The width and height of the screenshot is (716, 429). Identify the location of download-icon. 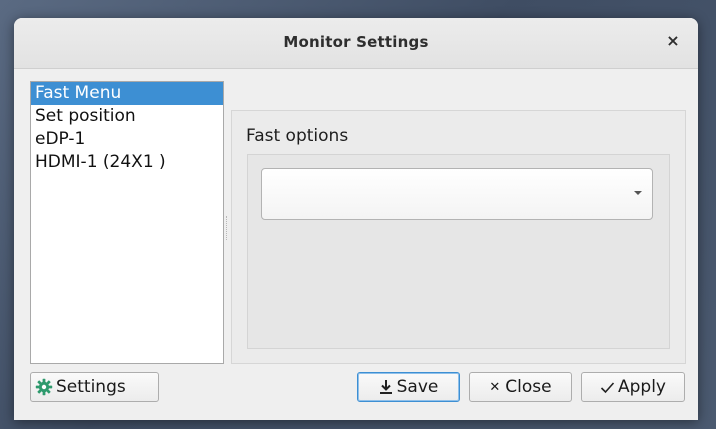
(385, 387).